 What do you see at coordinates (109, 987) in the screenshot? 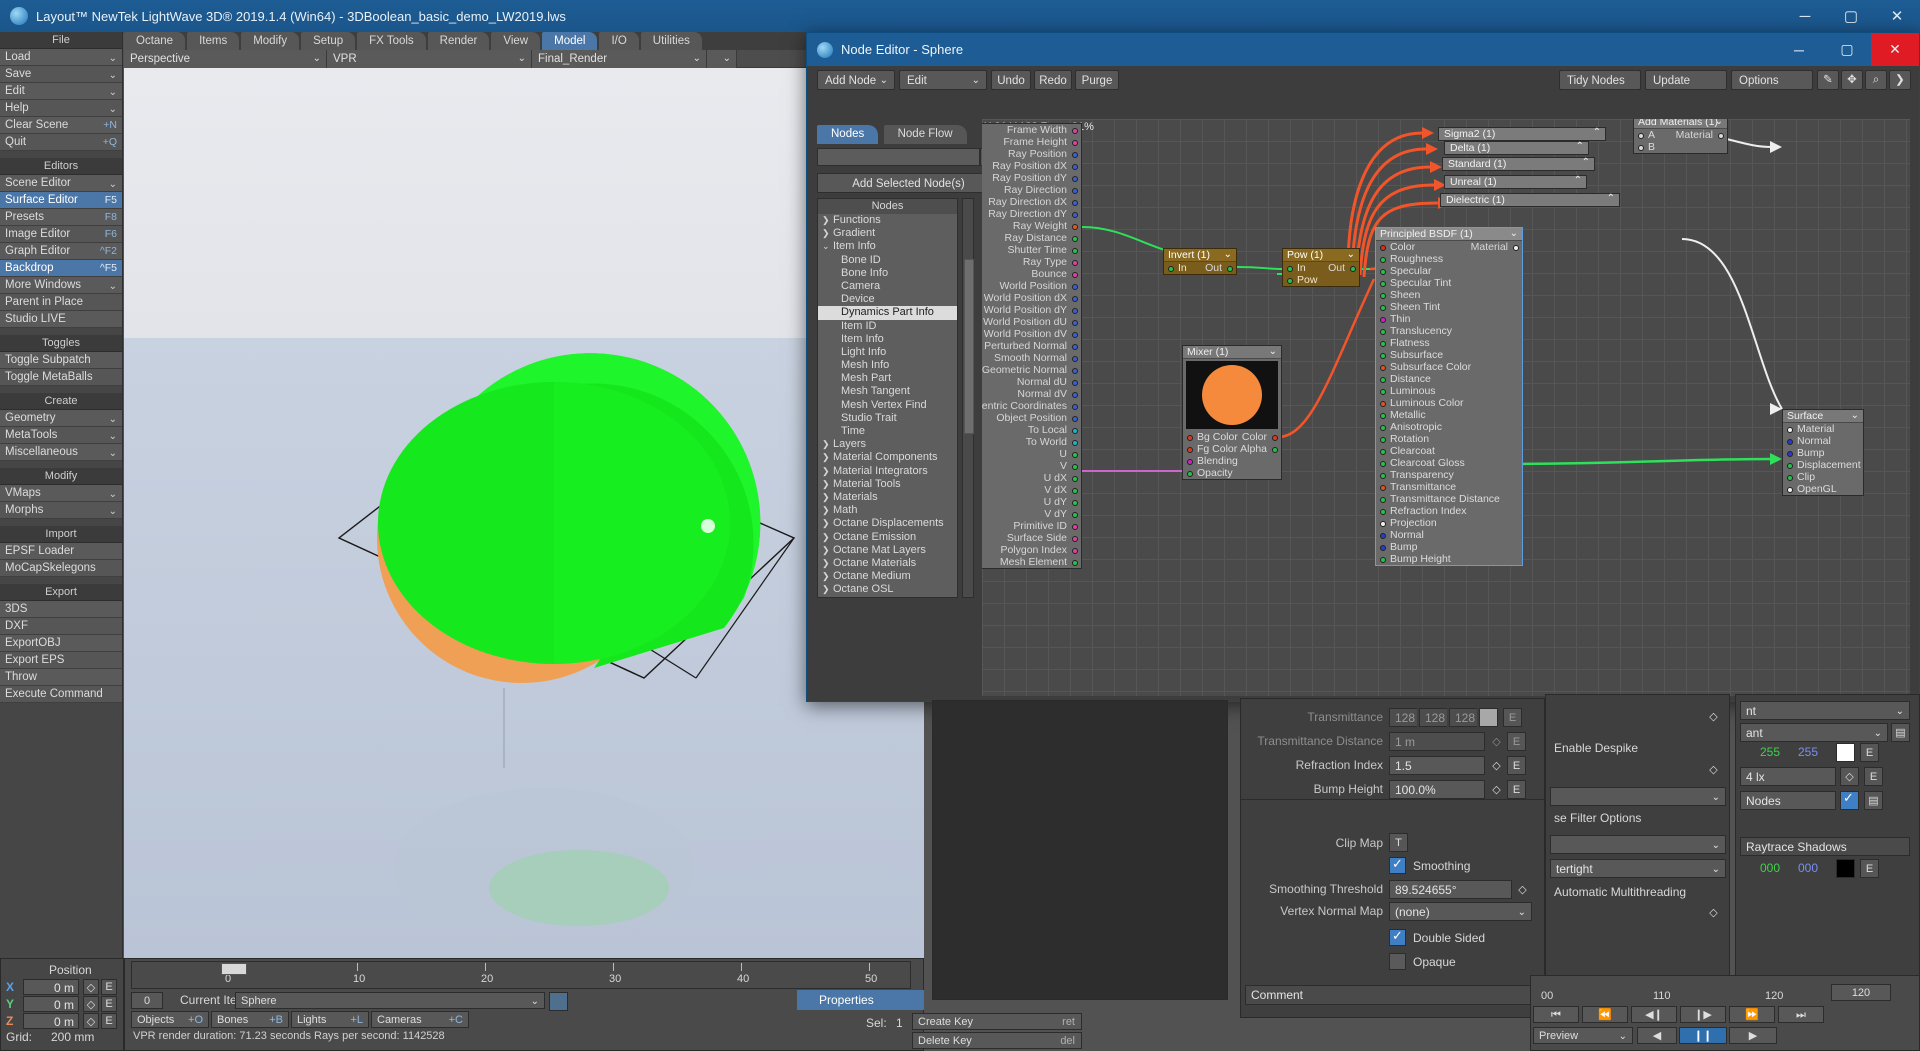
I see `axis-edit-button: E` at bounding box center [109, 987].